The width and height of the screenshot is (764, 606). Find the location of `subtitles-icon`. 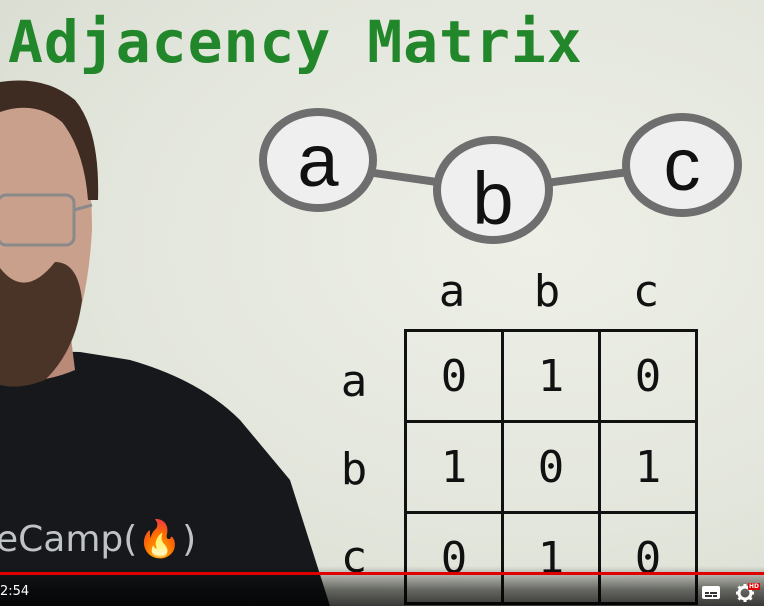

subtitles-icon is located at coordinates (711, 592).